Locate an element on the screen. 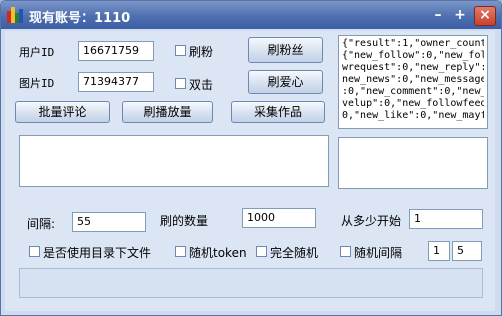 The width and height of the screenshot is (502, 316). window-title: 现有账号：1110 is located at coordinates (80, 18).